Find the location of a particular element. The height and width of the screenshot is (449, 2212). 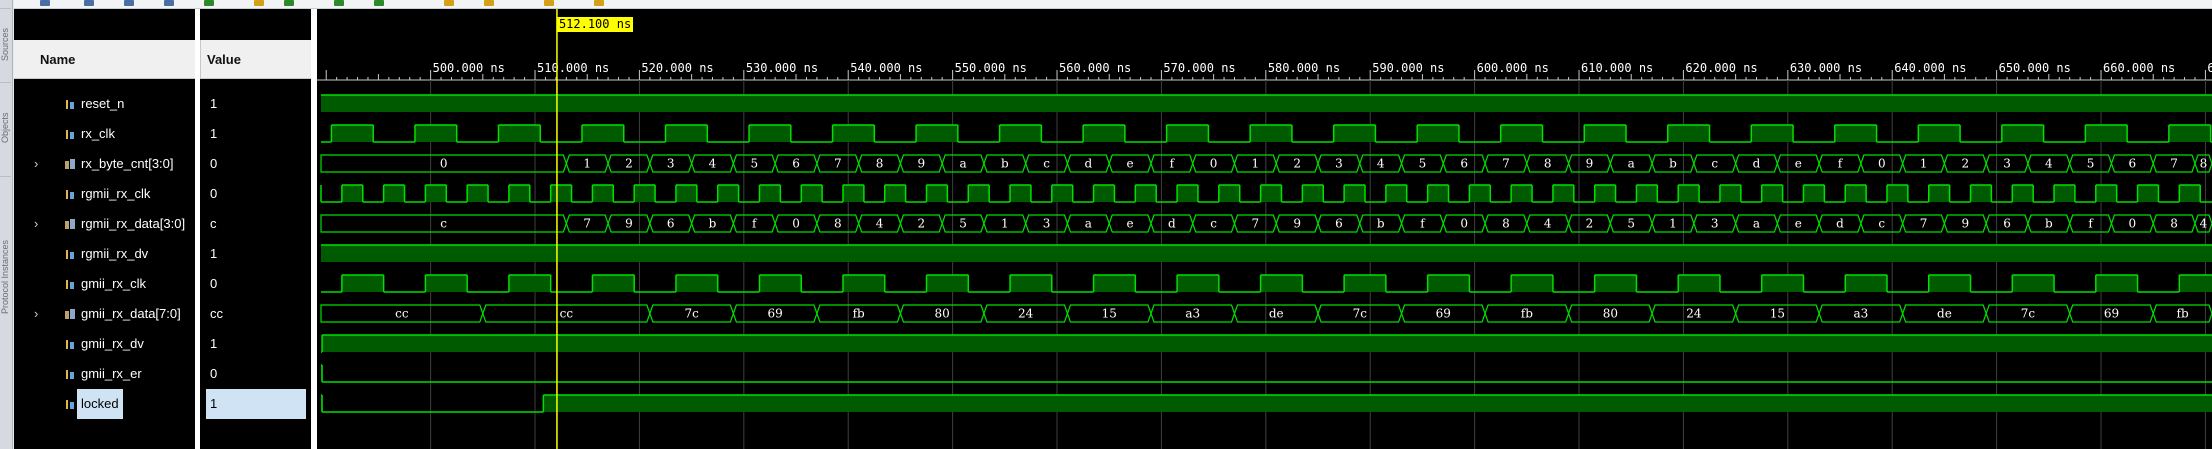

signal-name-row: gmii_rx_dv is located at coordinates (104, 344).